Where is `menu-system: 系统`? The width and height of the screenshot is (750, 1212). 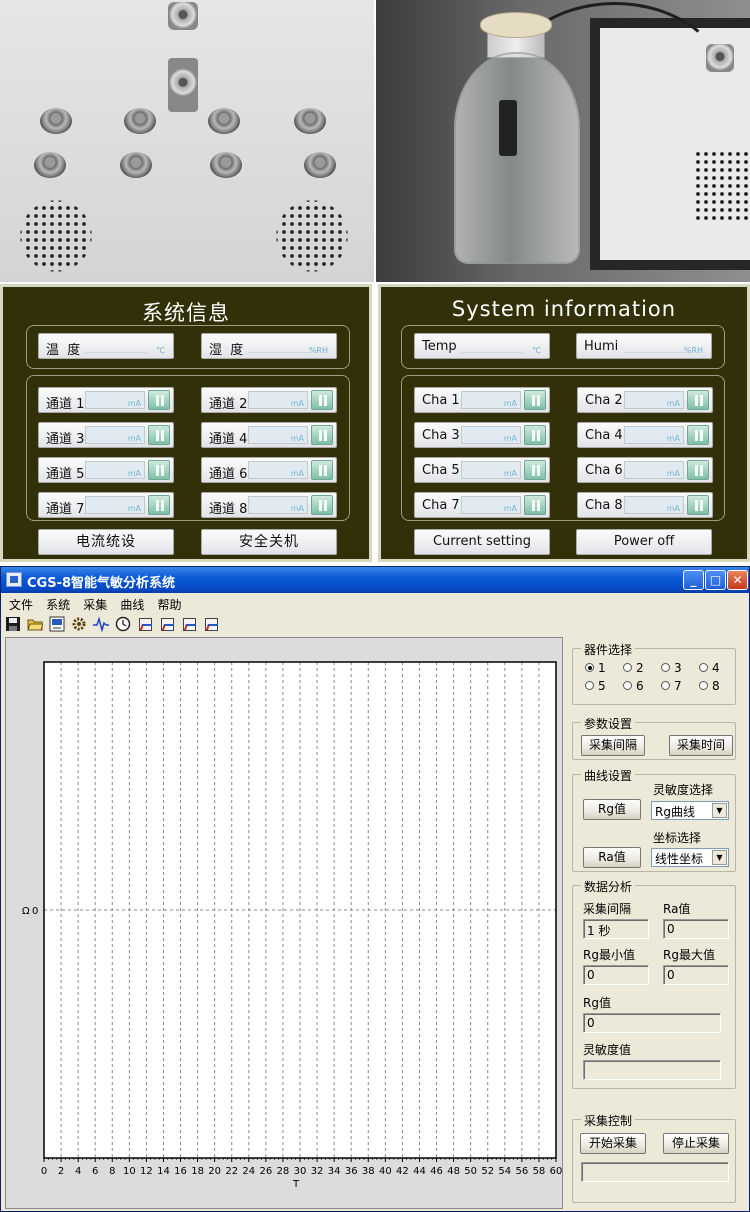 menu-system: 系统 is located at coordinates (58, 604).